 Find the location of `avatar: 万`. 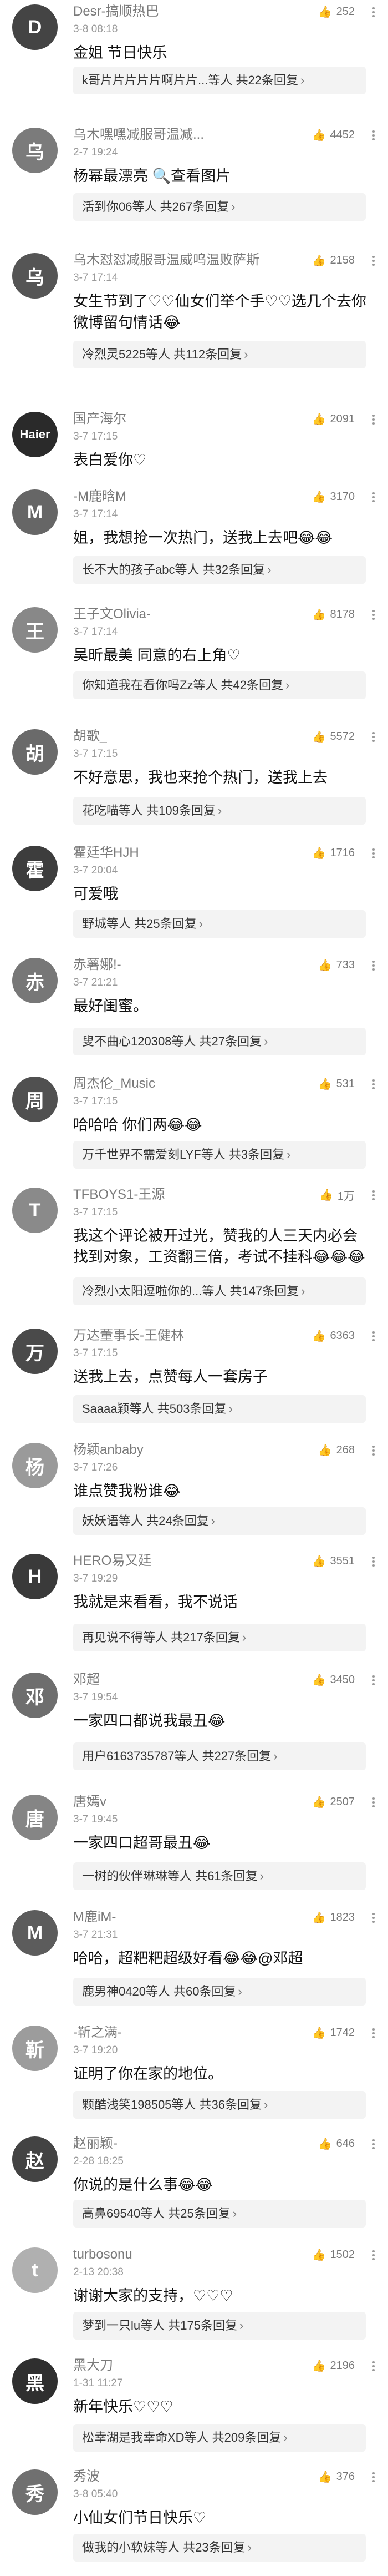

avatar: 万 is located at coordinates (35, 1351).